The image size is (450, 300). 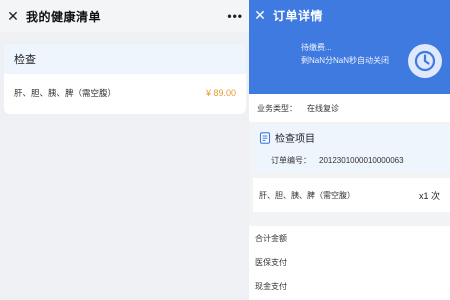 What do you see at coordinates (307, 195) in the screenshot?
I see `order-item-name: 肝、胆、胰、脾（需空腹）` at bounding box center [307, 195].